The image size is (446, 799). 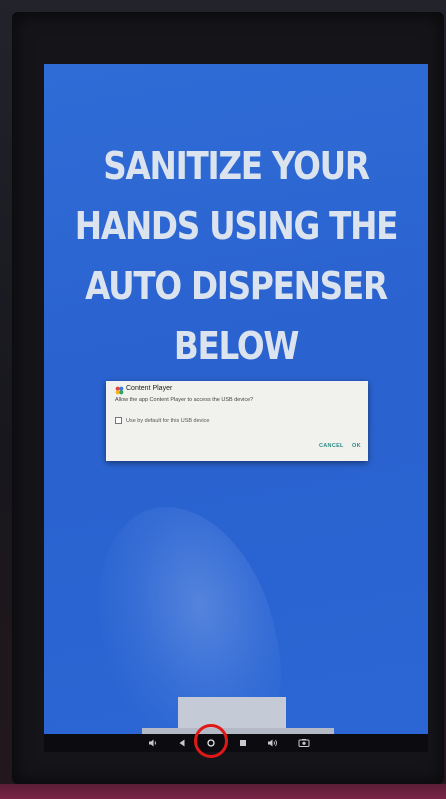 What do you see at coordinates (149, 388) in the screenshot?
I see `dialog-title: Content Player` at bounding box center [149, 388].